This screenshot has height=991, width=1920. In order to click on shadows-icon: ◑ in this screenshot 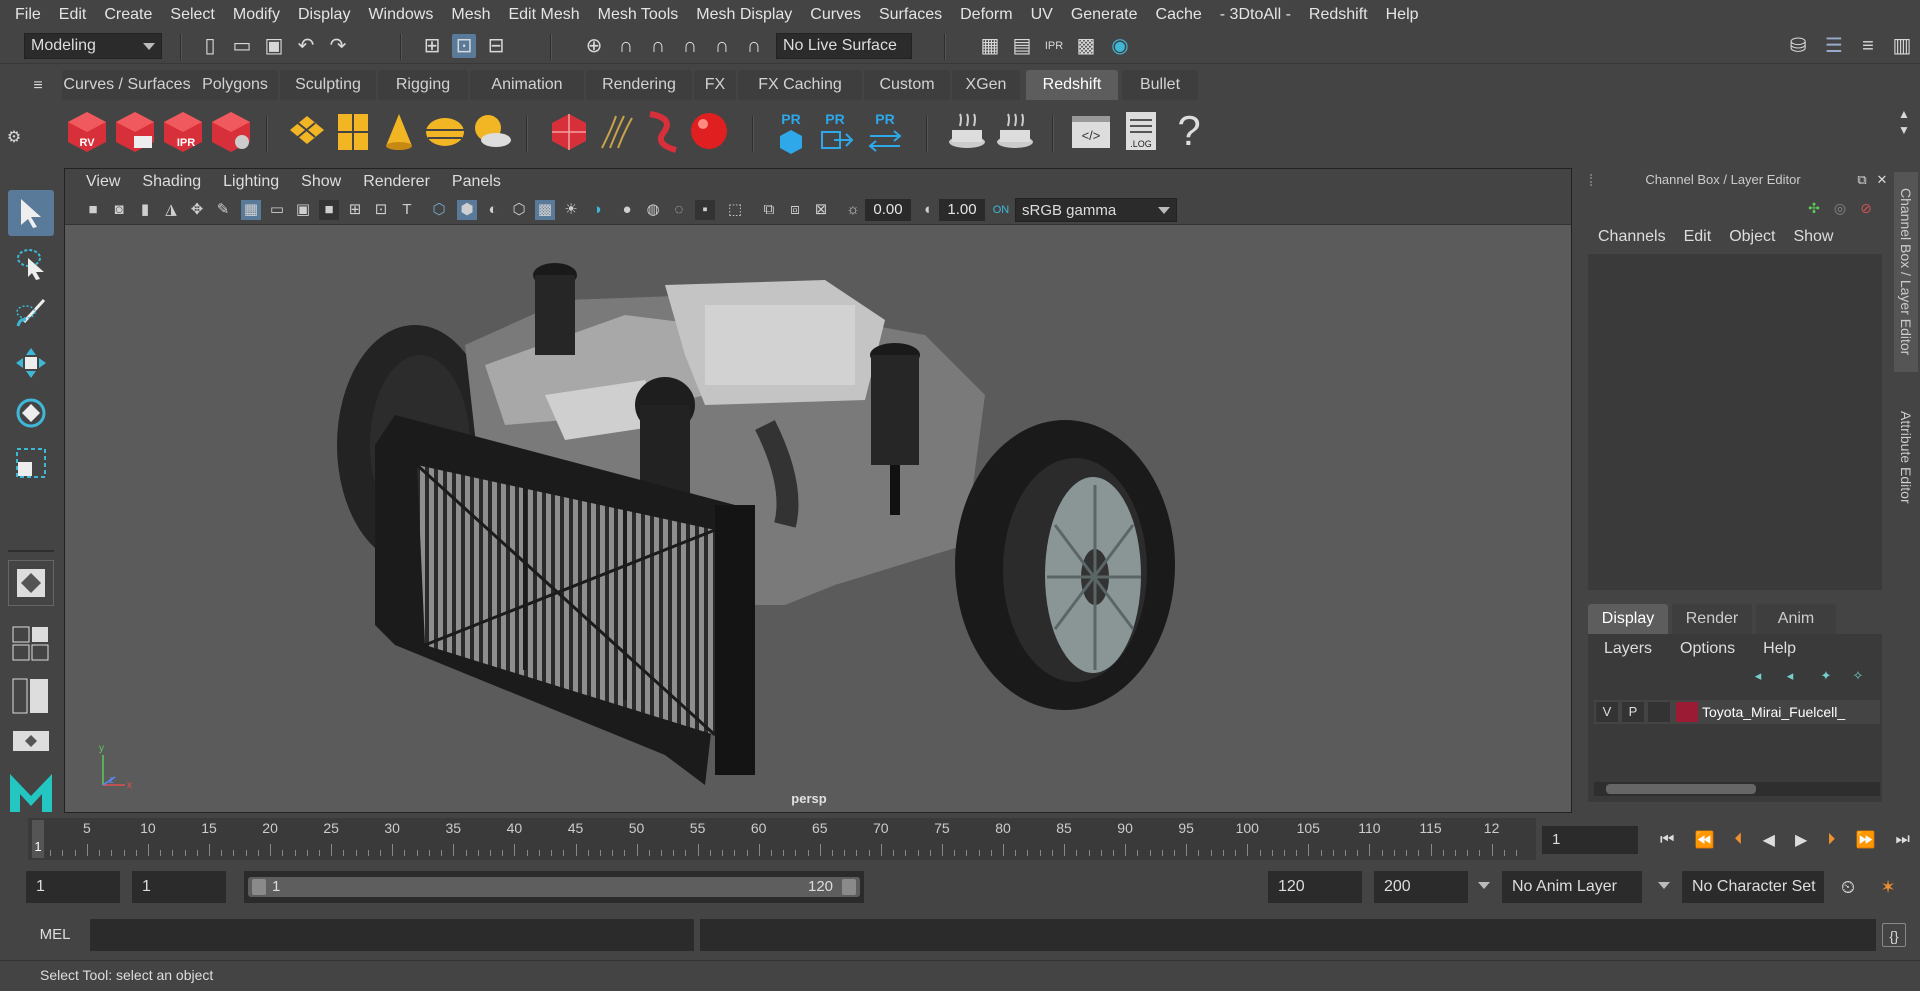, I will do `click(597, 210)`.